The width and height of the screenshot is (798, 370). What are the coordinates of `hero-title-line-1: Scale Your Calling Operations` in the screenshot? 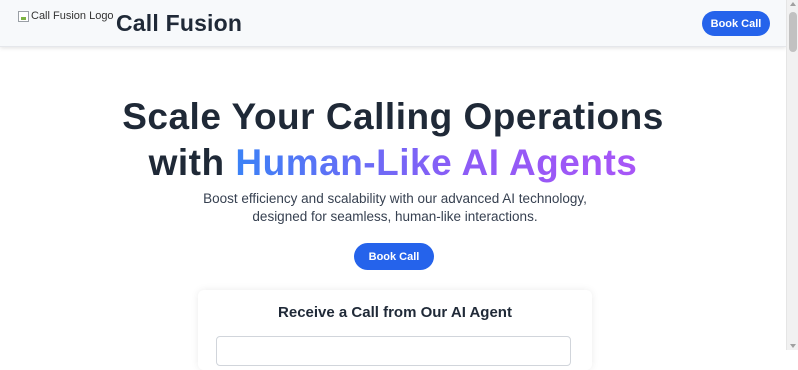 It's located at (393, 116).